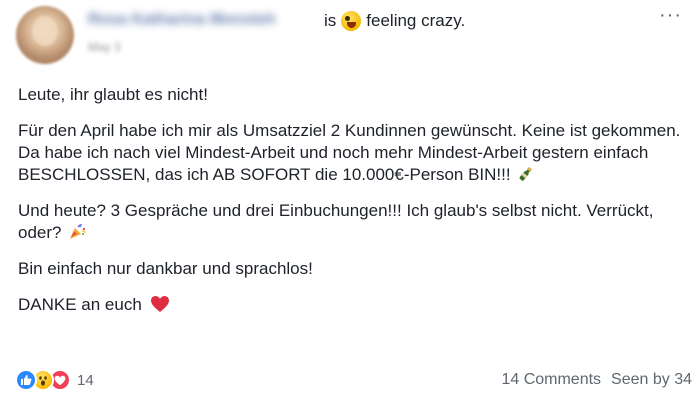  Describe the element at coordinates (202, 20) in the screenshot. I see `author-name: Rosa Katharina Monsteh` at that location.